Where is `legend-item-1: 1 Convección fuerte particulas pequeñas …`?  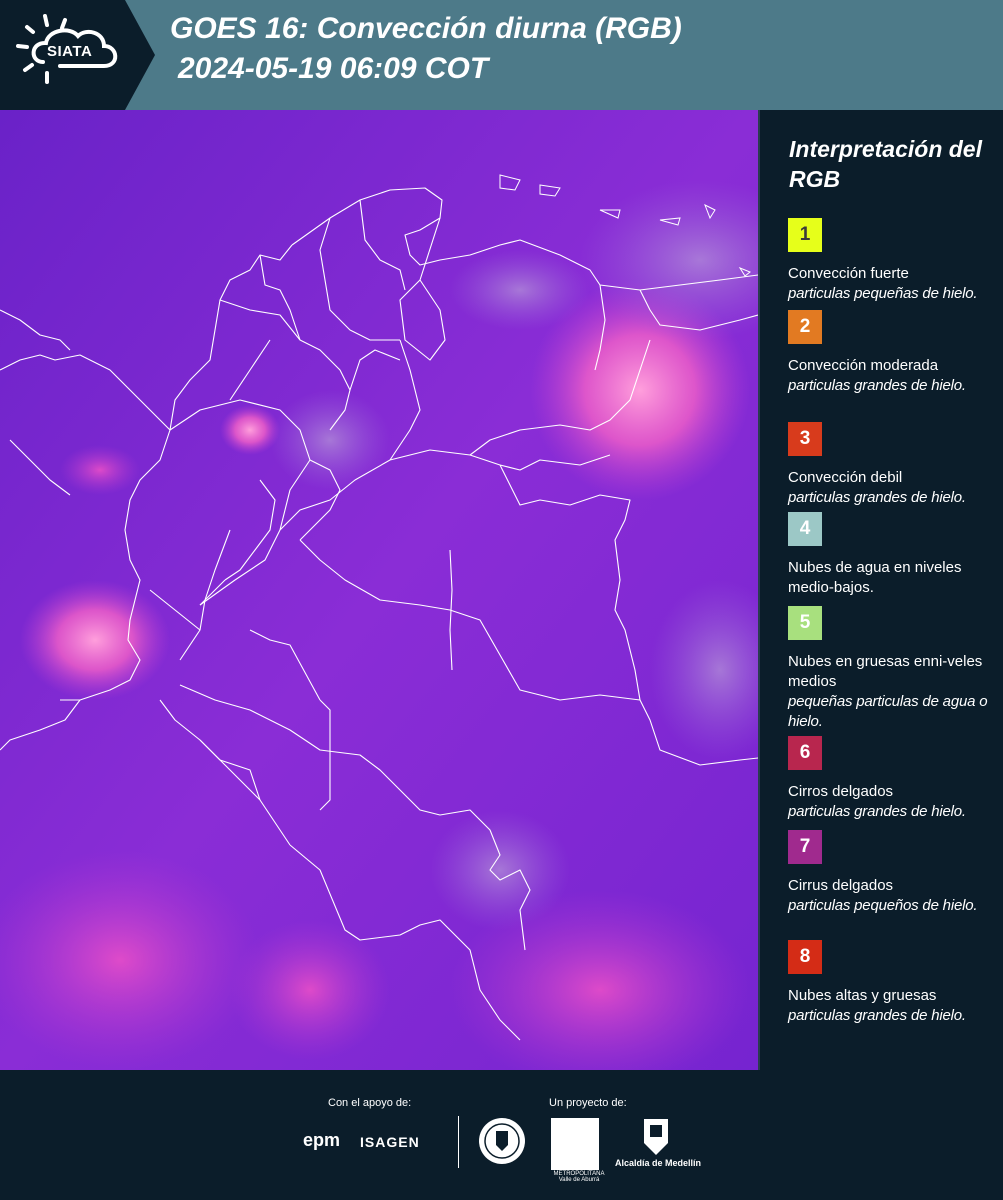
legend-item-1: 1 Convección fuerte particulas pequeñas … is located at coordinates (888, 261).